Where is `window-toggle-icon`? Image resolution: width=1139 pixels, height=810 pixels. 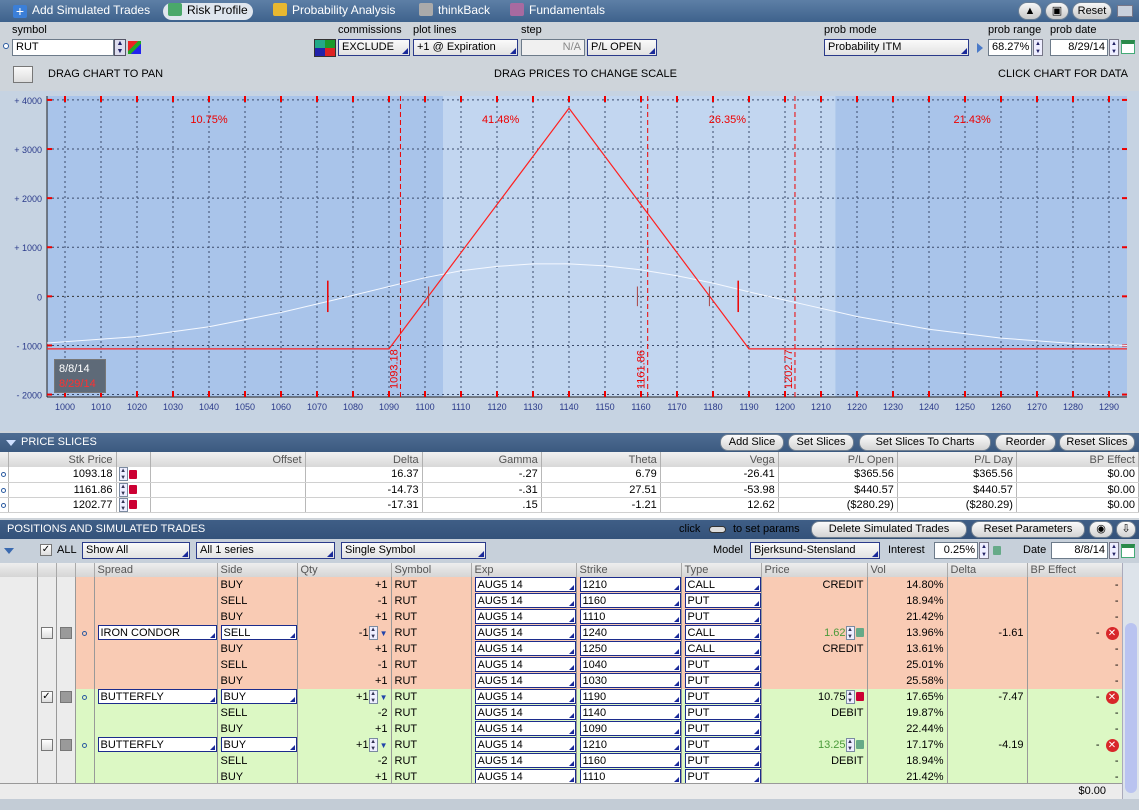 window-toggle-icon is located at coordinates (1125, 11).